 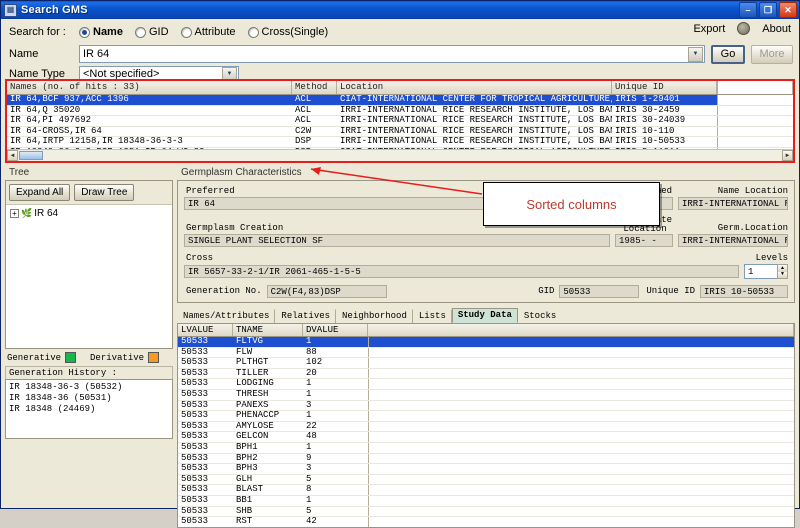 I want to click on table-row: 50533 BPH2 9, so click(x=486, y=459).